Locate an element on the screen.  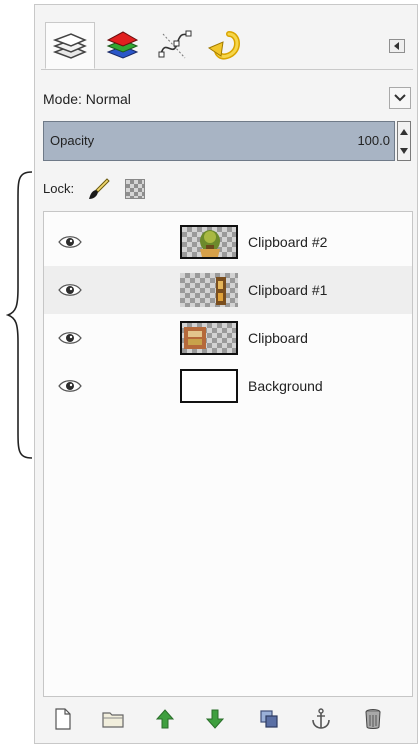
layers-toolbar is located at coordinates (228, 718).